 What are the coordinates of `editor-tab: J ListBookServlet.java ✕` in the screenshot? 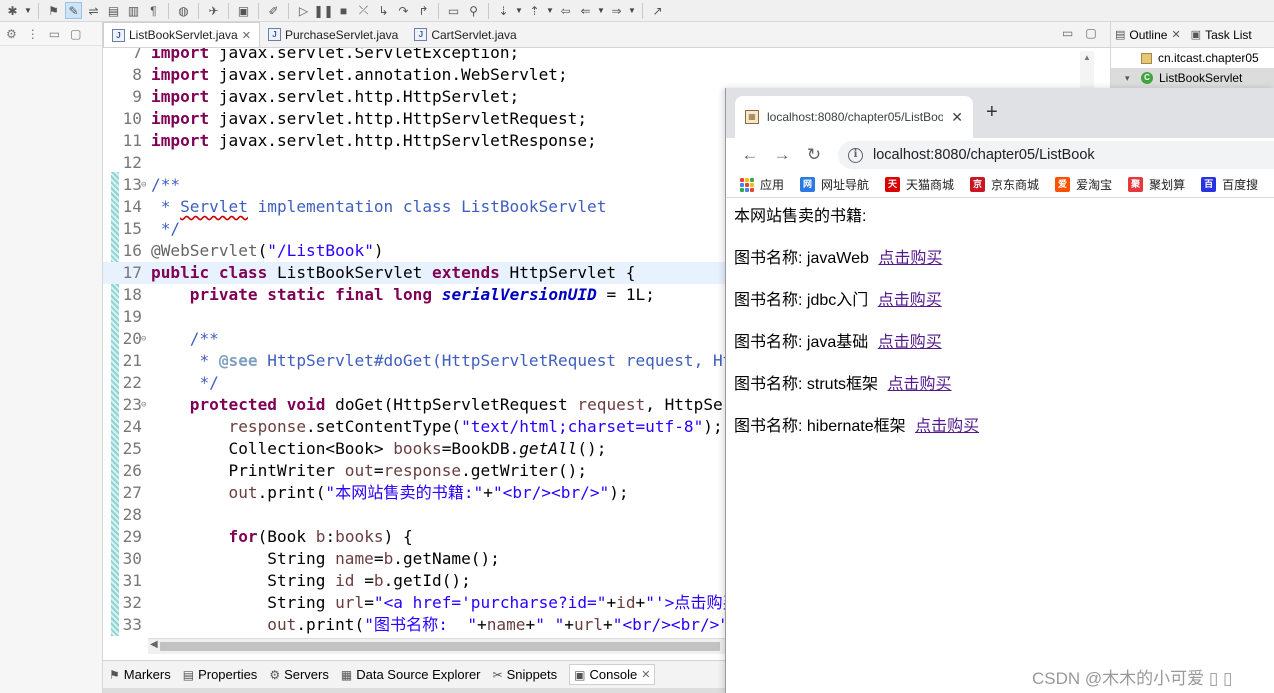 It's located at (181, 34).